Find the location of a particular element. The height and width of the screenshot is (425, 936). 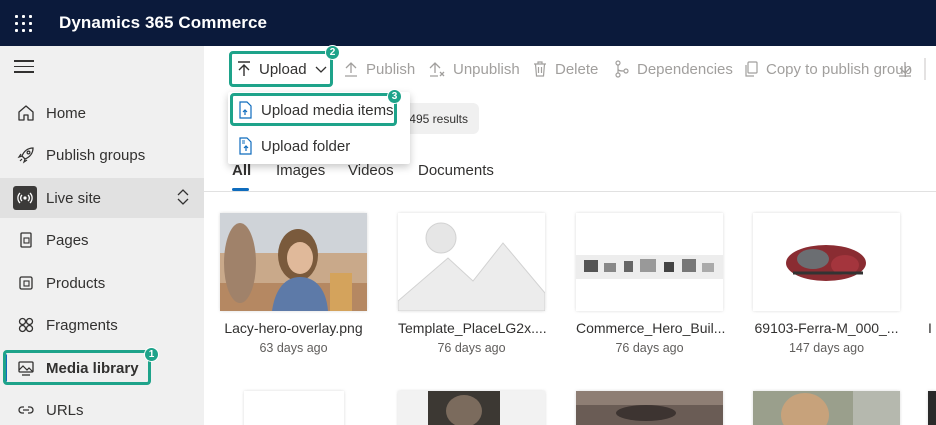

sidebar-item-label: Fragments is located at coordinates (82, 325).